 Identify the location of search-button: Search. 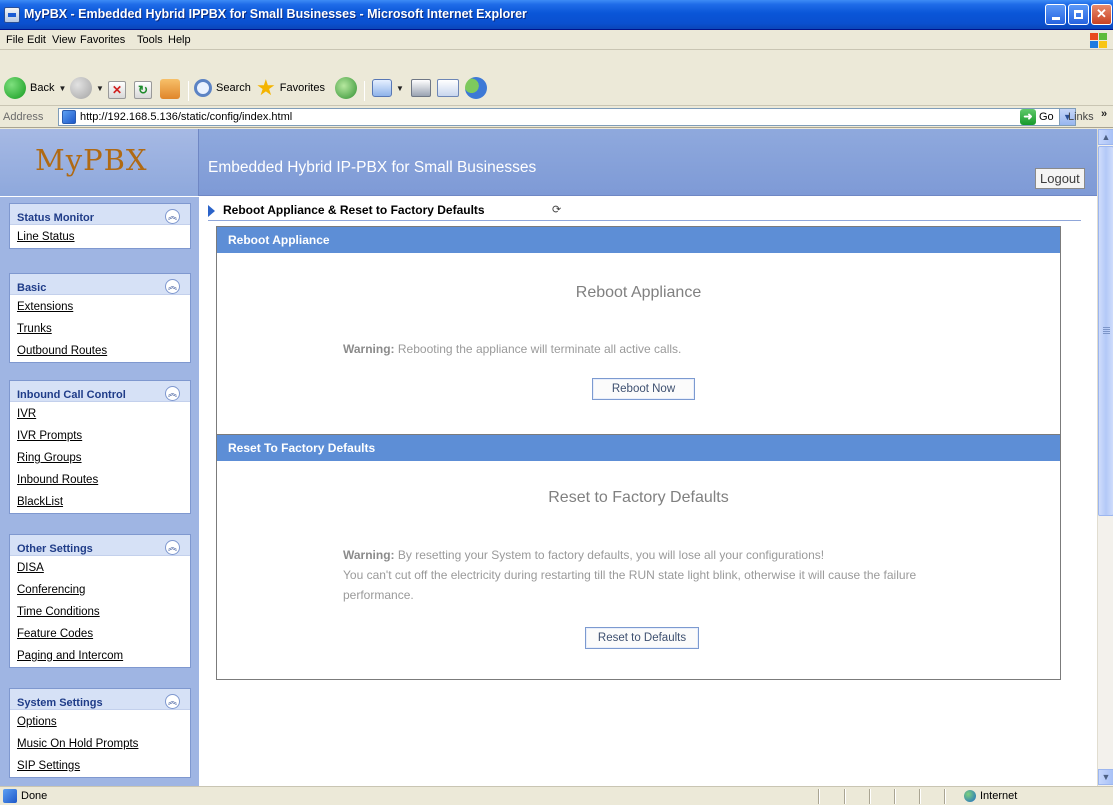
(222, 88).